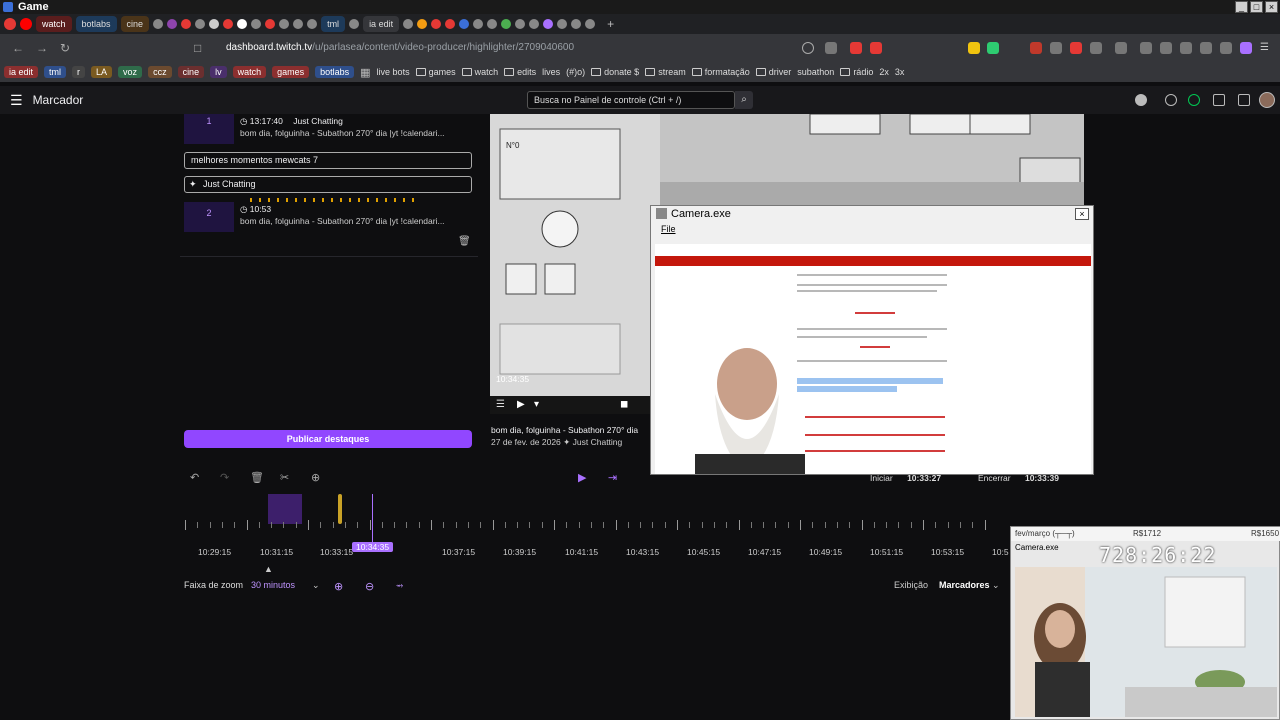 The height and width of the screenshot is (720, 1280). I want to click on bookmark-item: games, so click(435, 72).